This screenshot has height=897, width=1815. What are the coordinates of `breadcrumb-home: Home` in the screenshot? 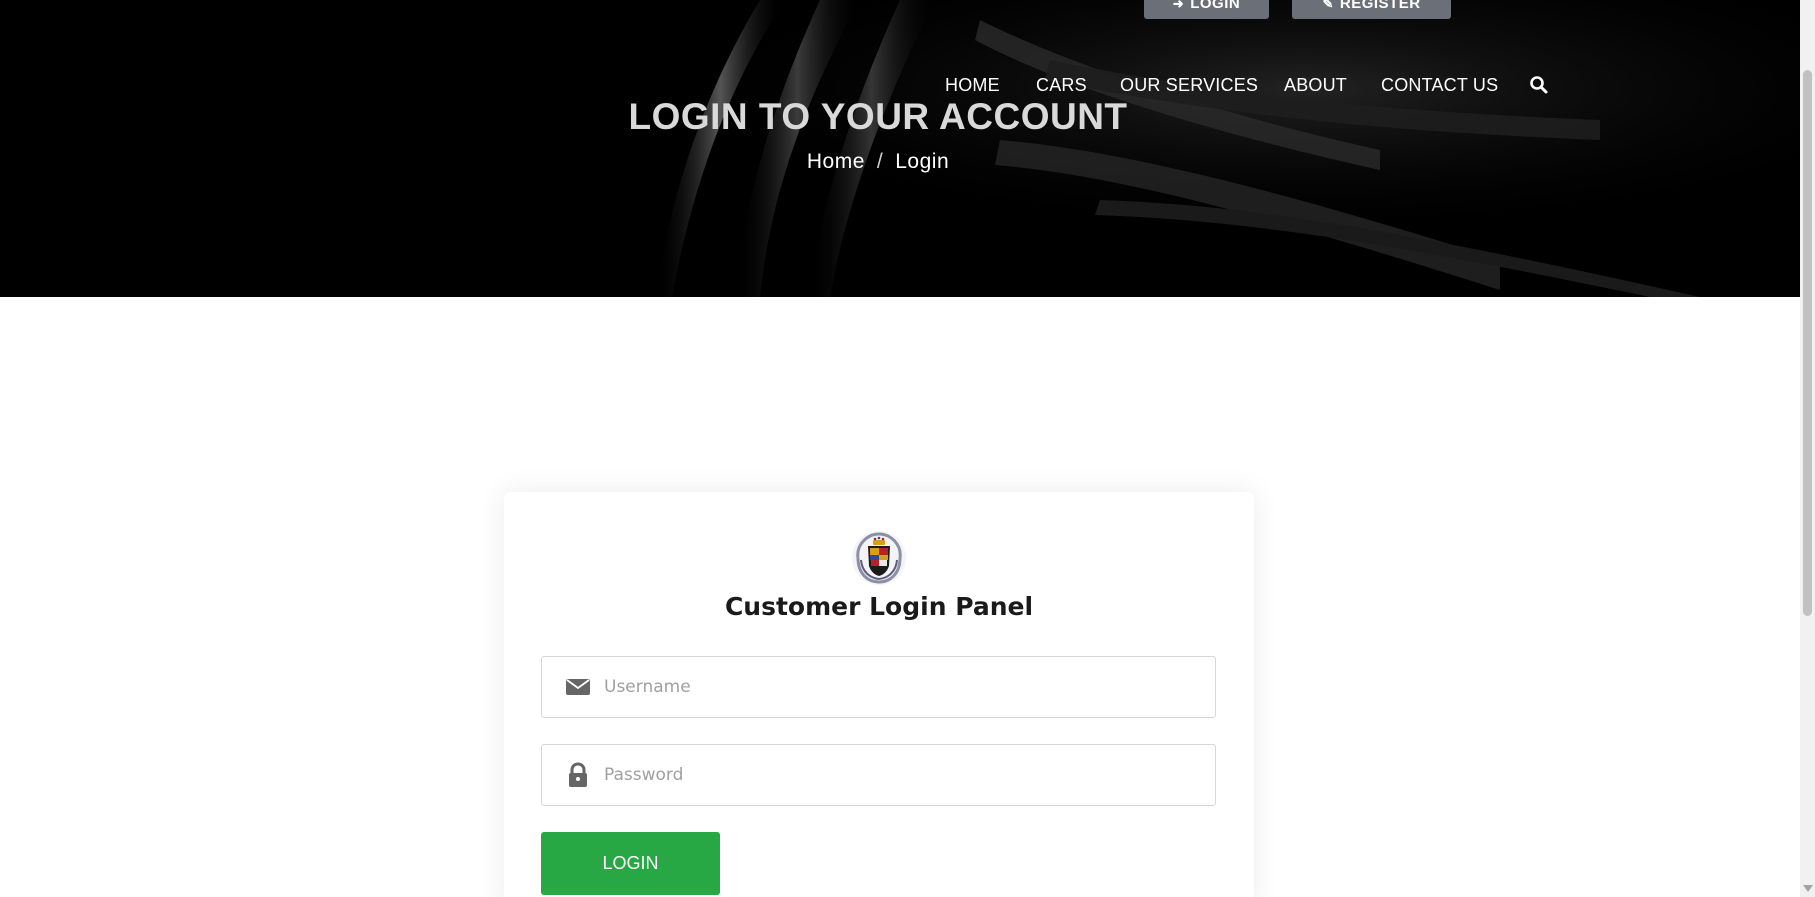 It's located at (836, 161).